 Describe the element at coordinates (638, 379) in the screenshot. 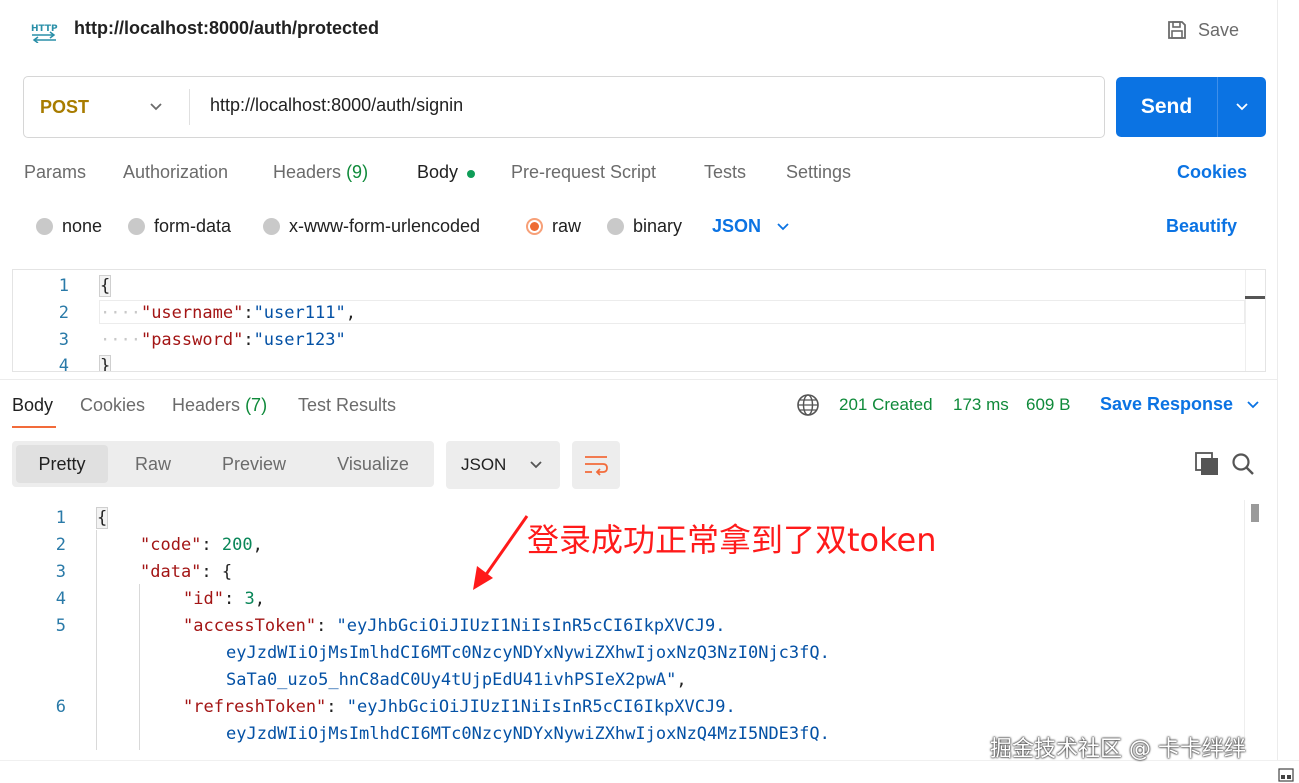

I see `pane-divider` at that location.